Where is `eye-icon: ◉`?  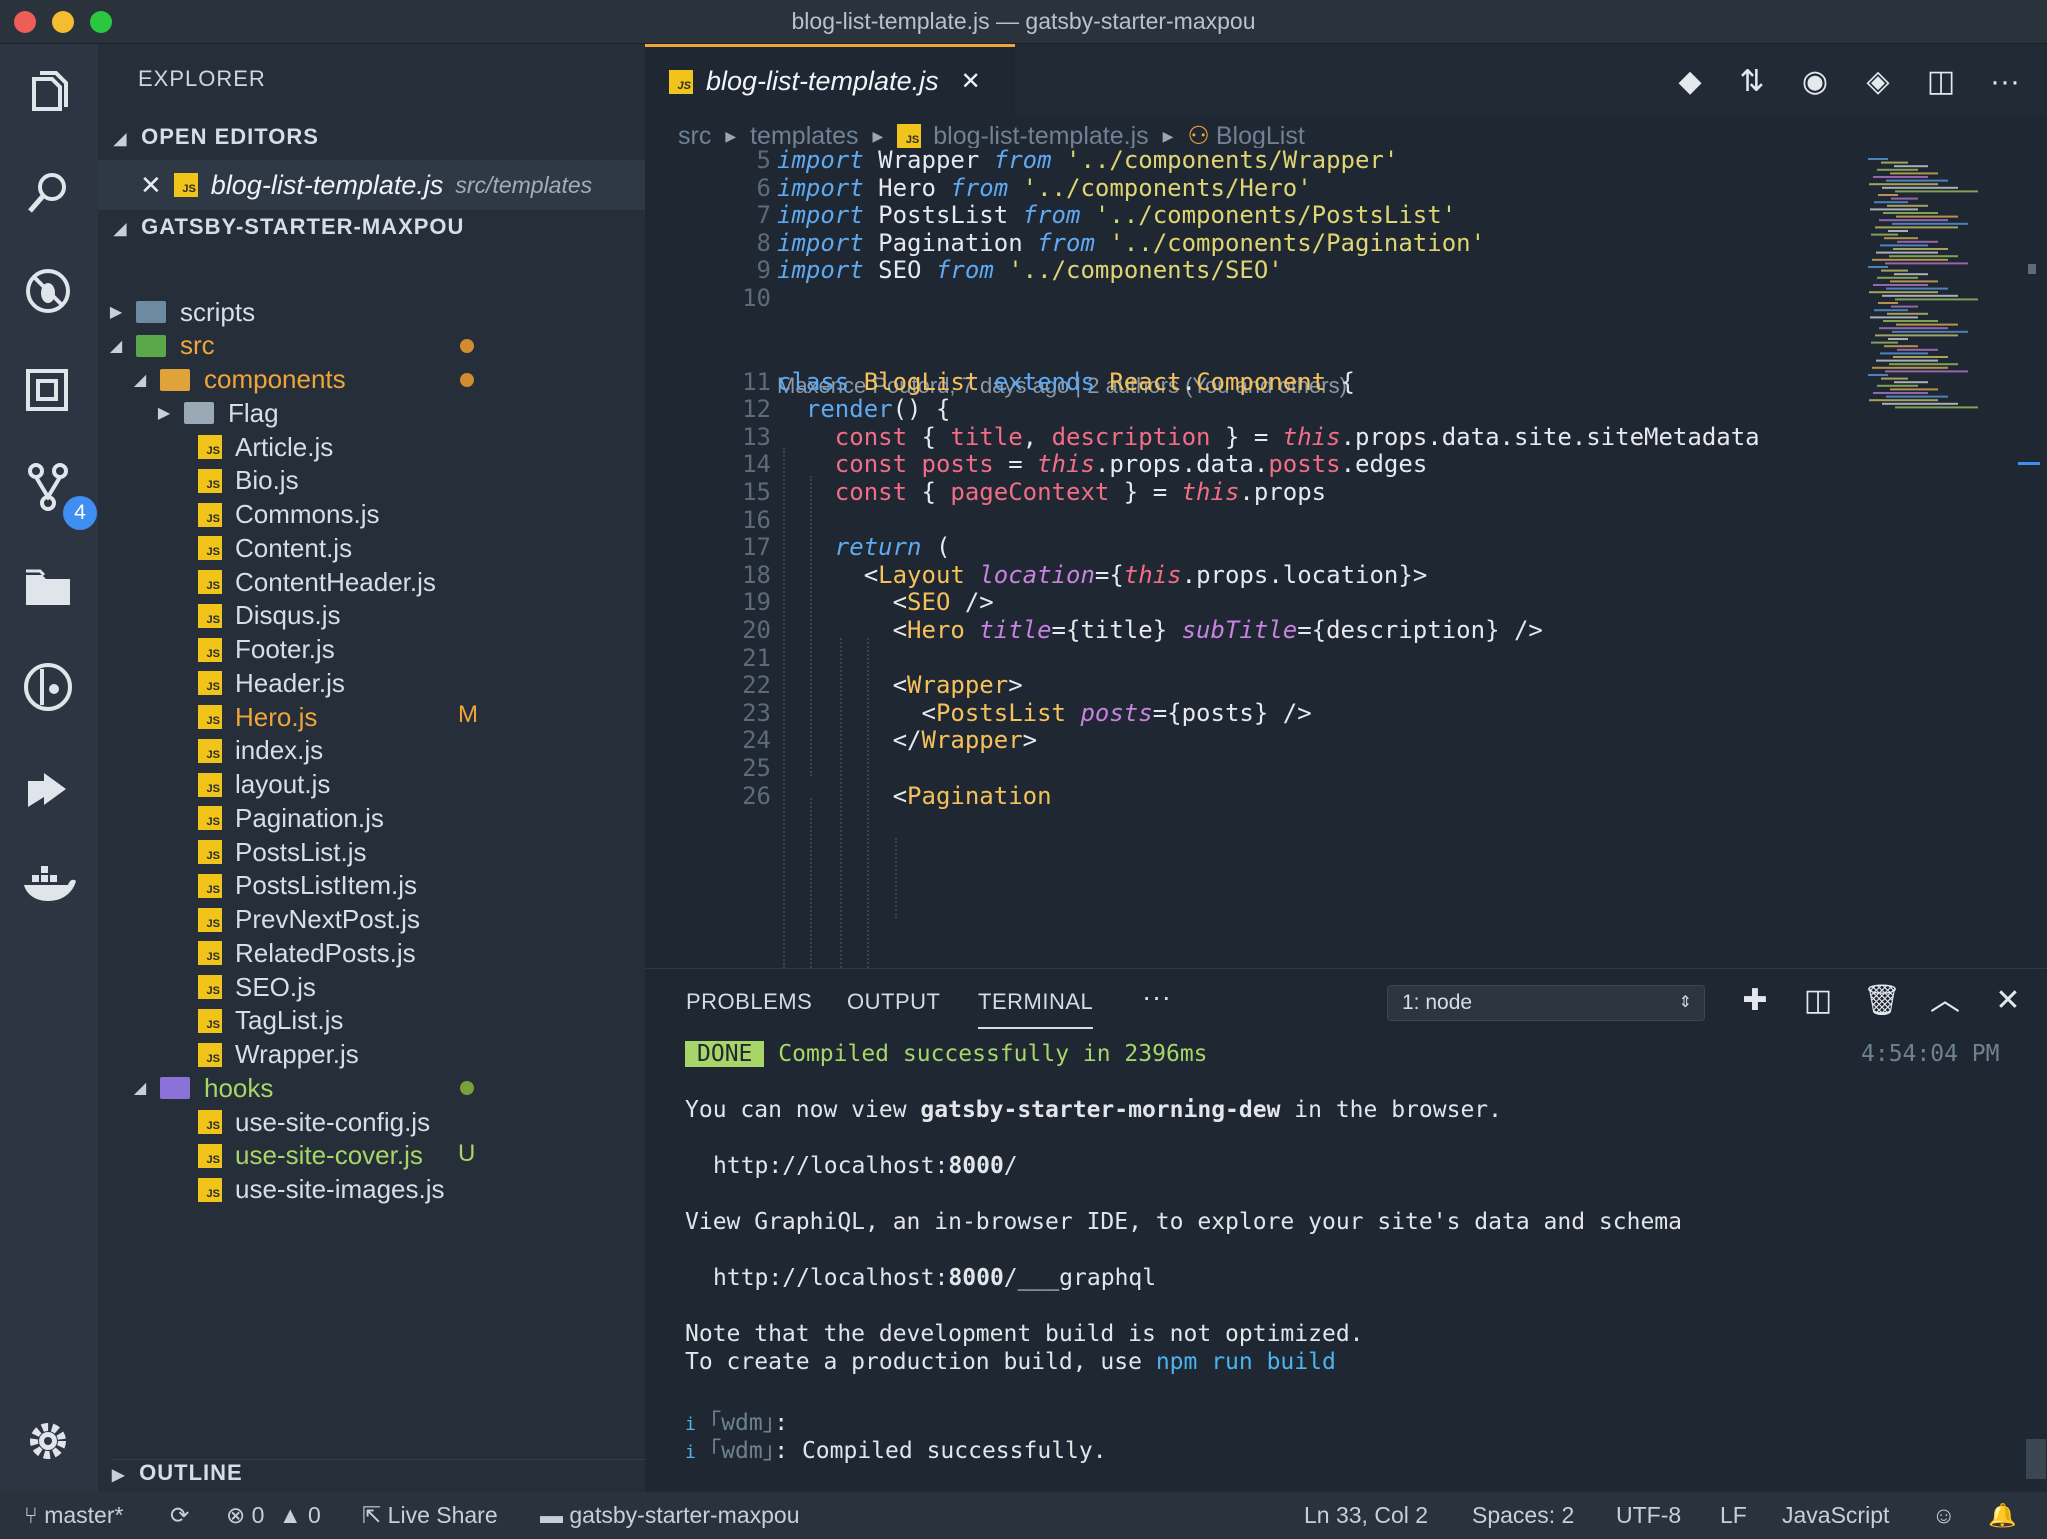 eye-icon: ◉ is located at coordinates (1815, 82).